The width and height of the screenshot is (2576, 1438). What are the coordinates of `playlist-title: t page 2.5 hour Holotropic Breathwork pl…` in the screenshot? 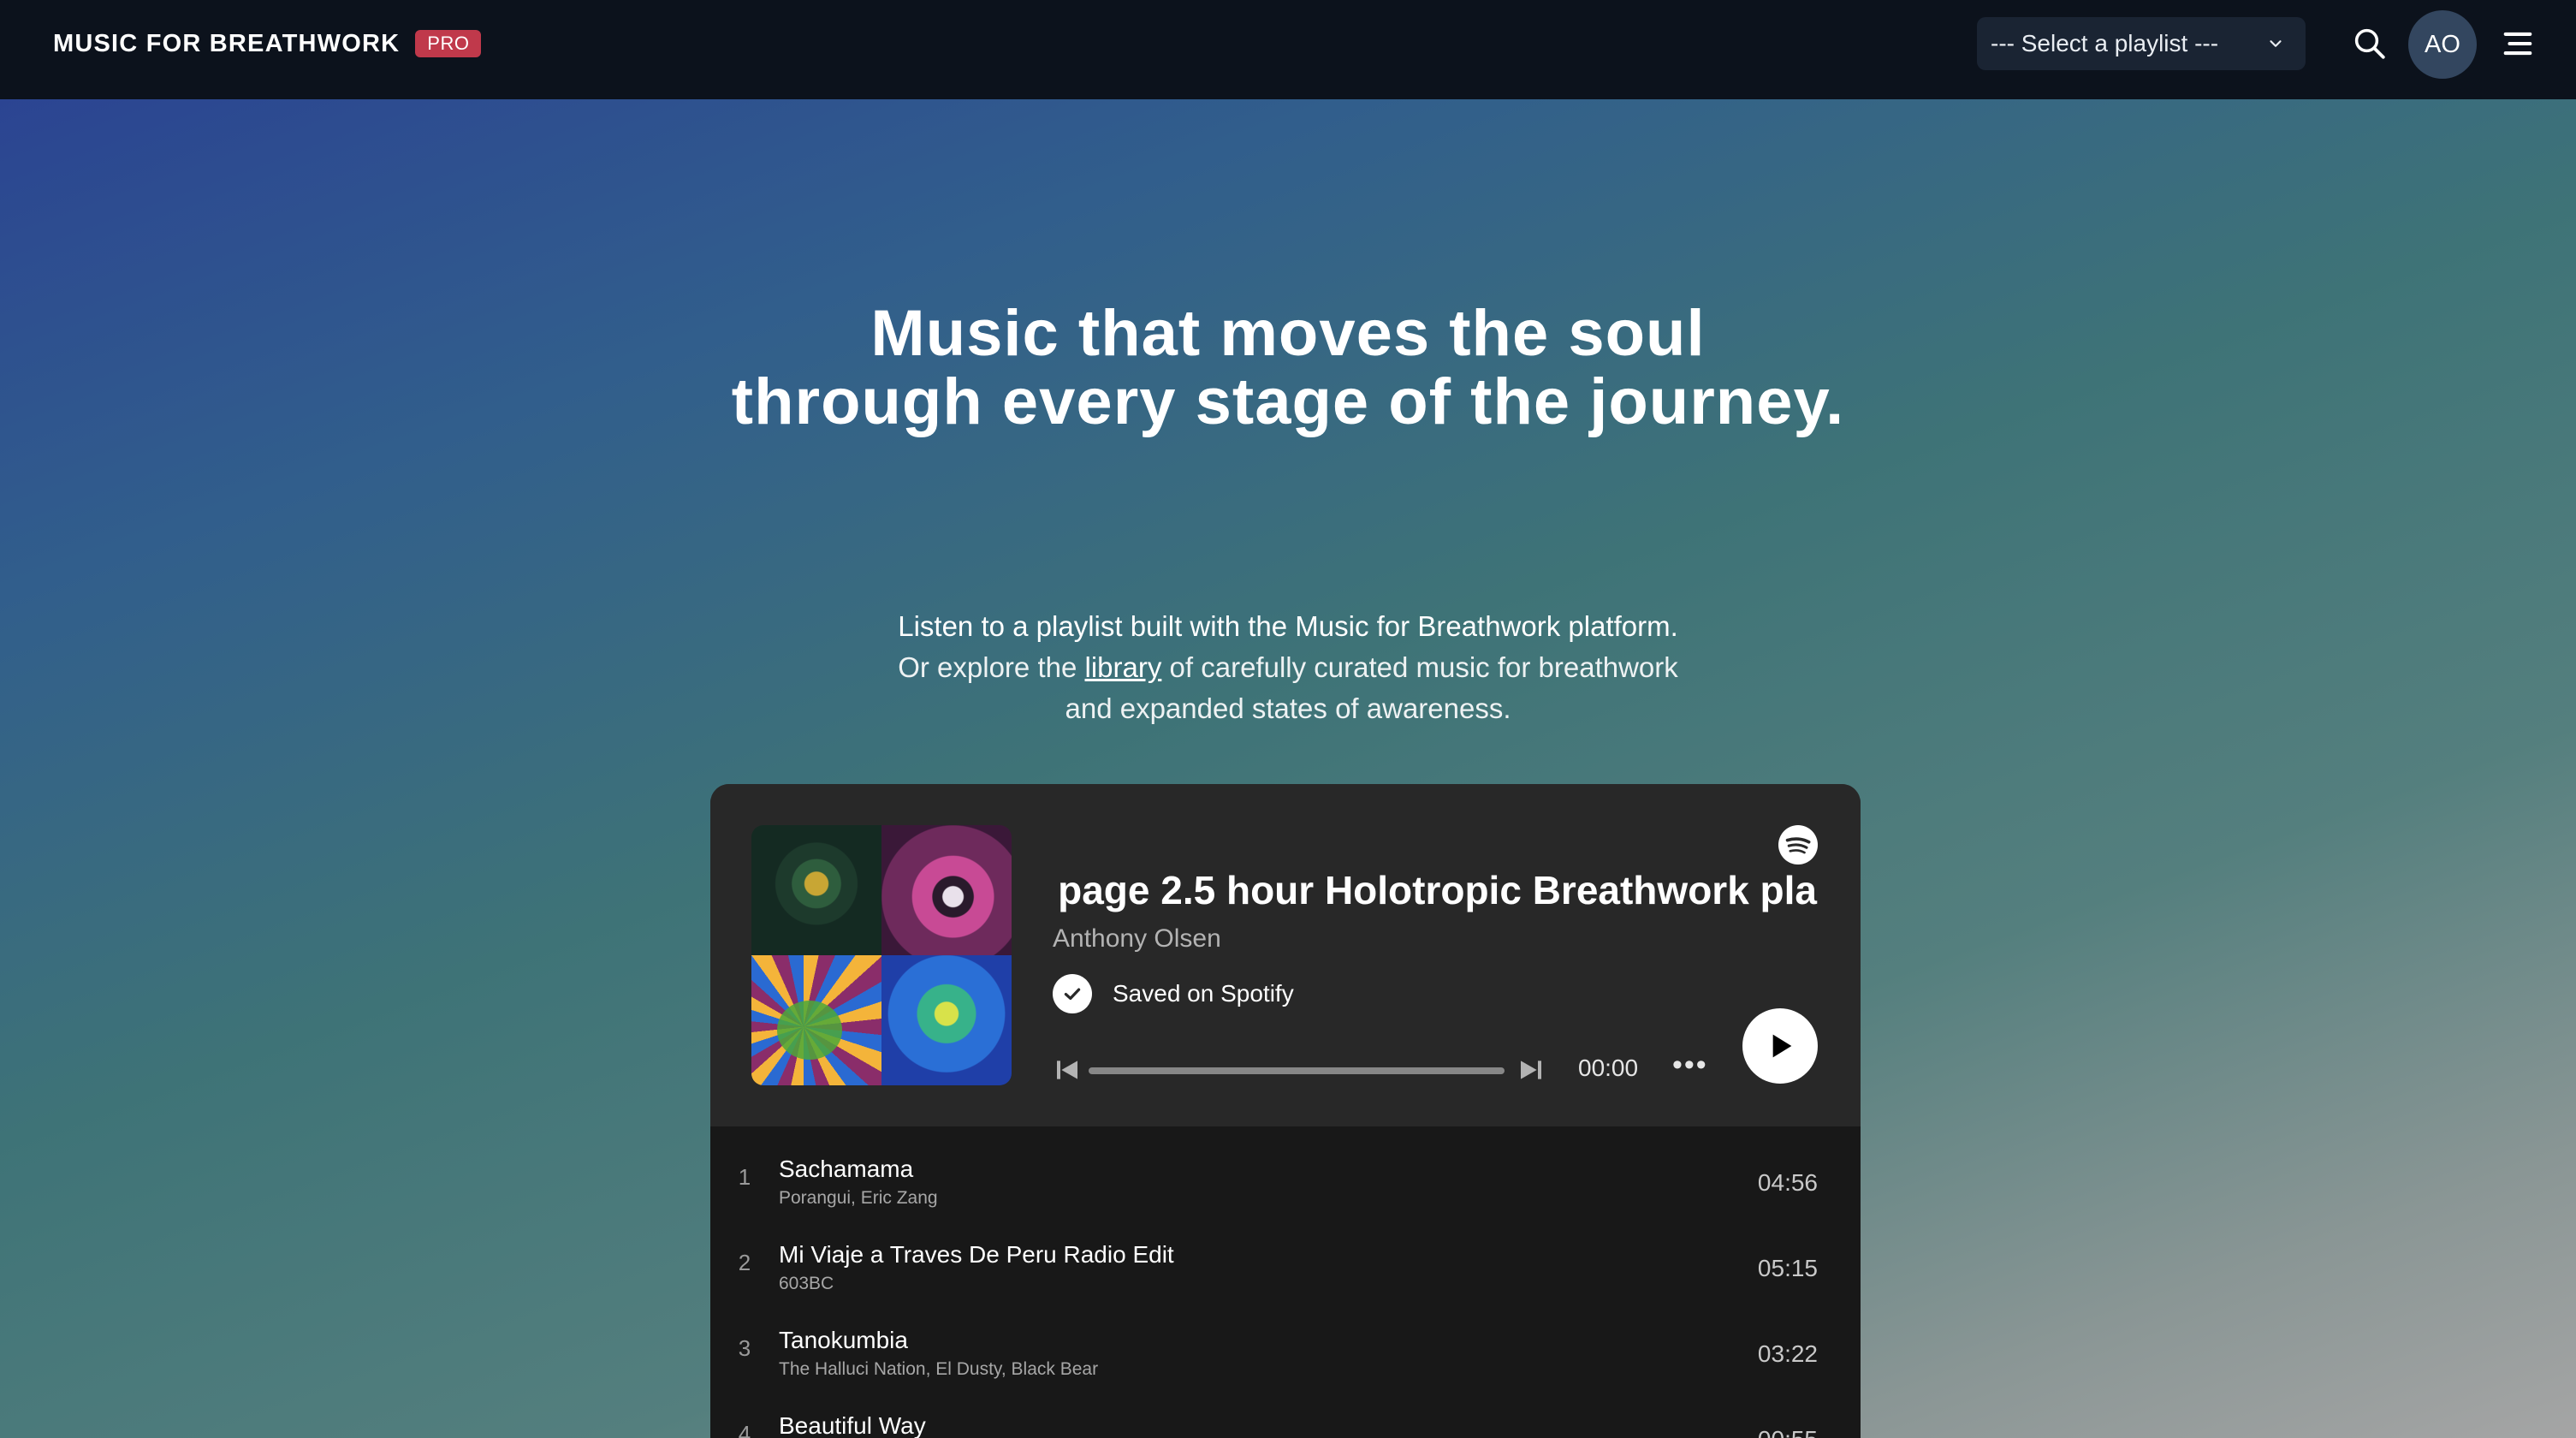 It's located at (1436, 890).